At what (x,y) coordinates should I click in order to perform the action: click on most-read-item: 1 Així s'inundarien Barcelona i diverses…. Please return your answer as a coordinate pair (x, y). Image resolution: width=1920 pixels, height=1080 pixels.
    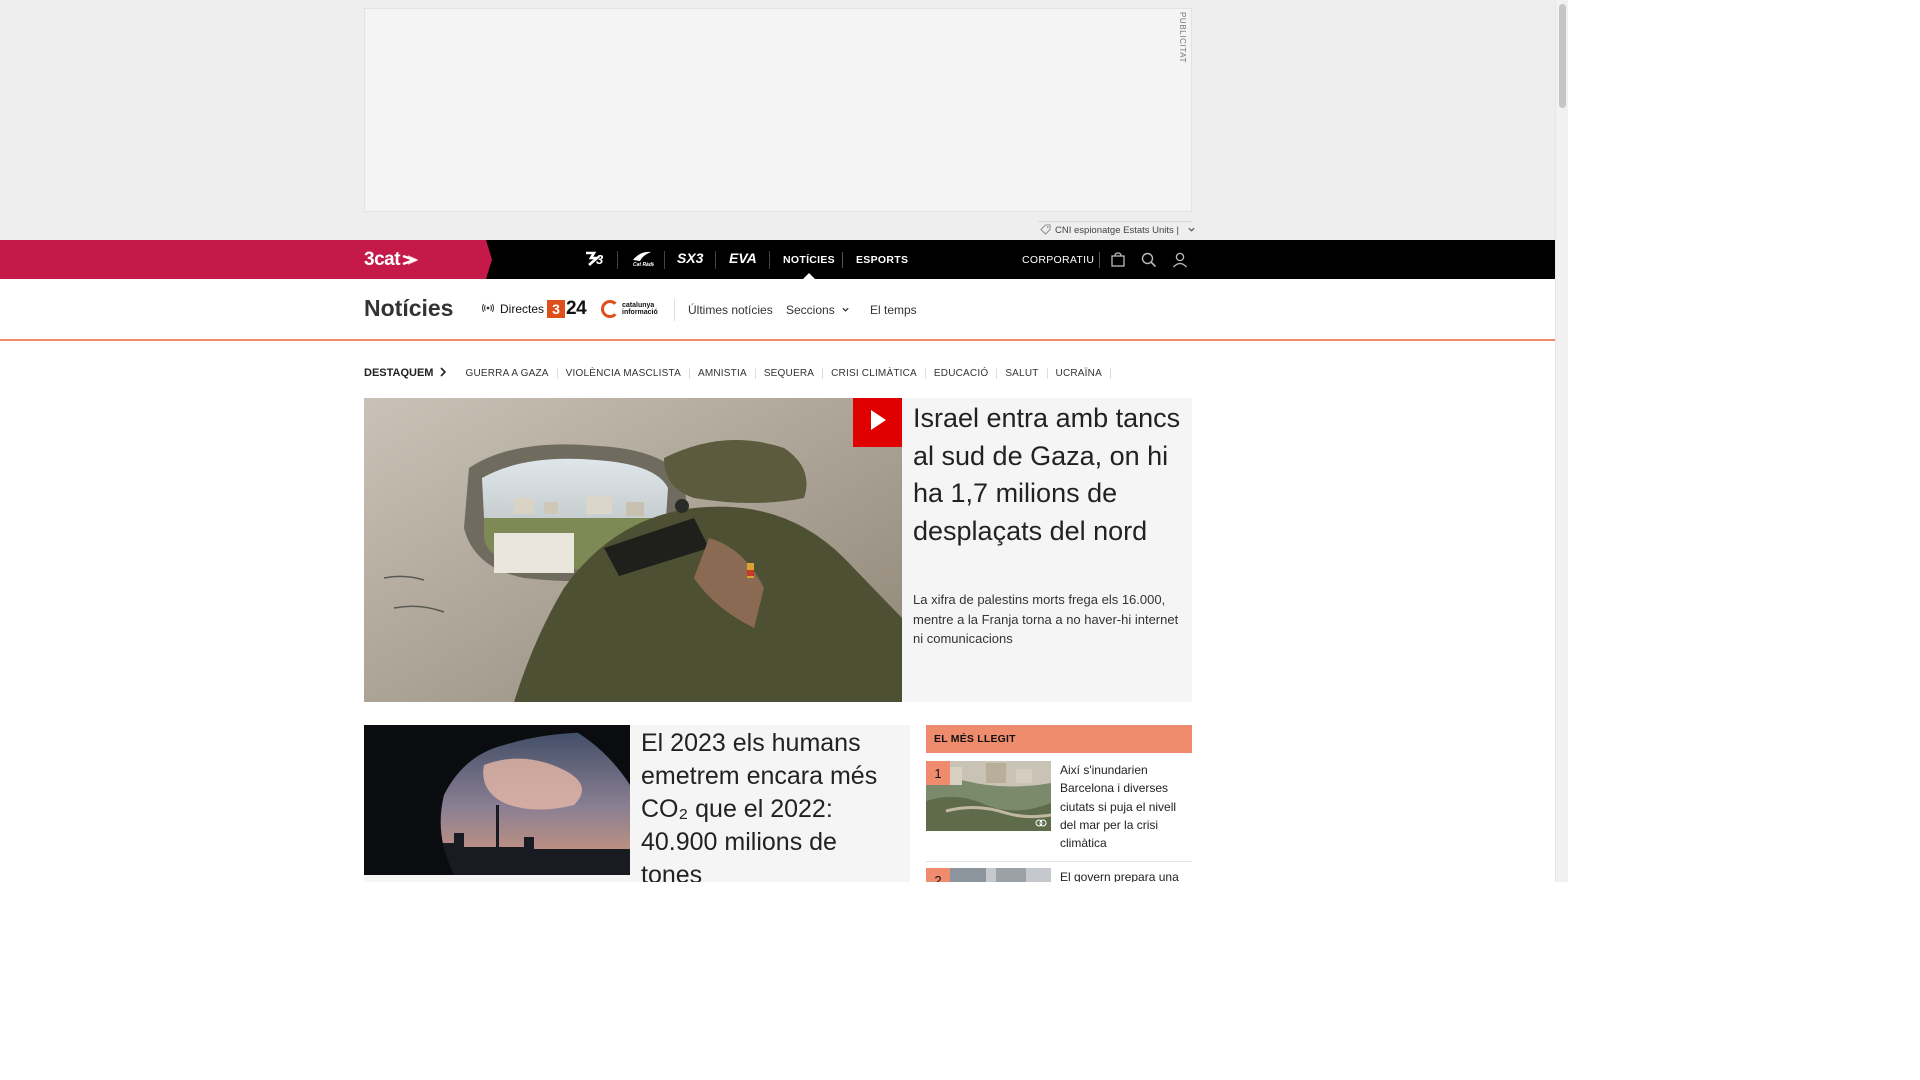
    Looking at the image, I should click on (1059, 811).